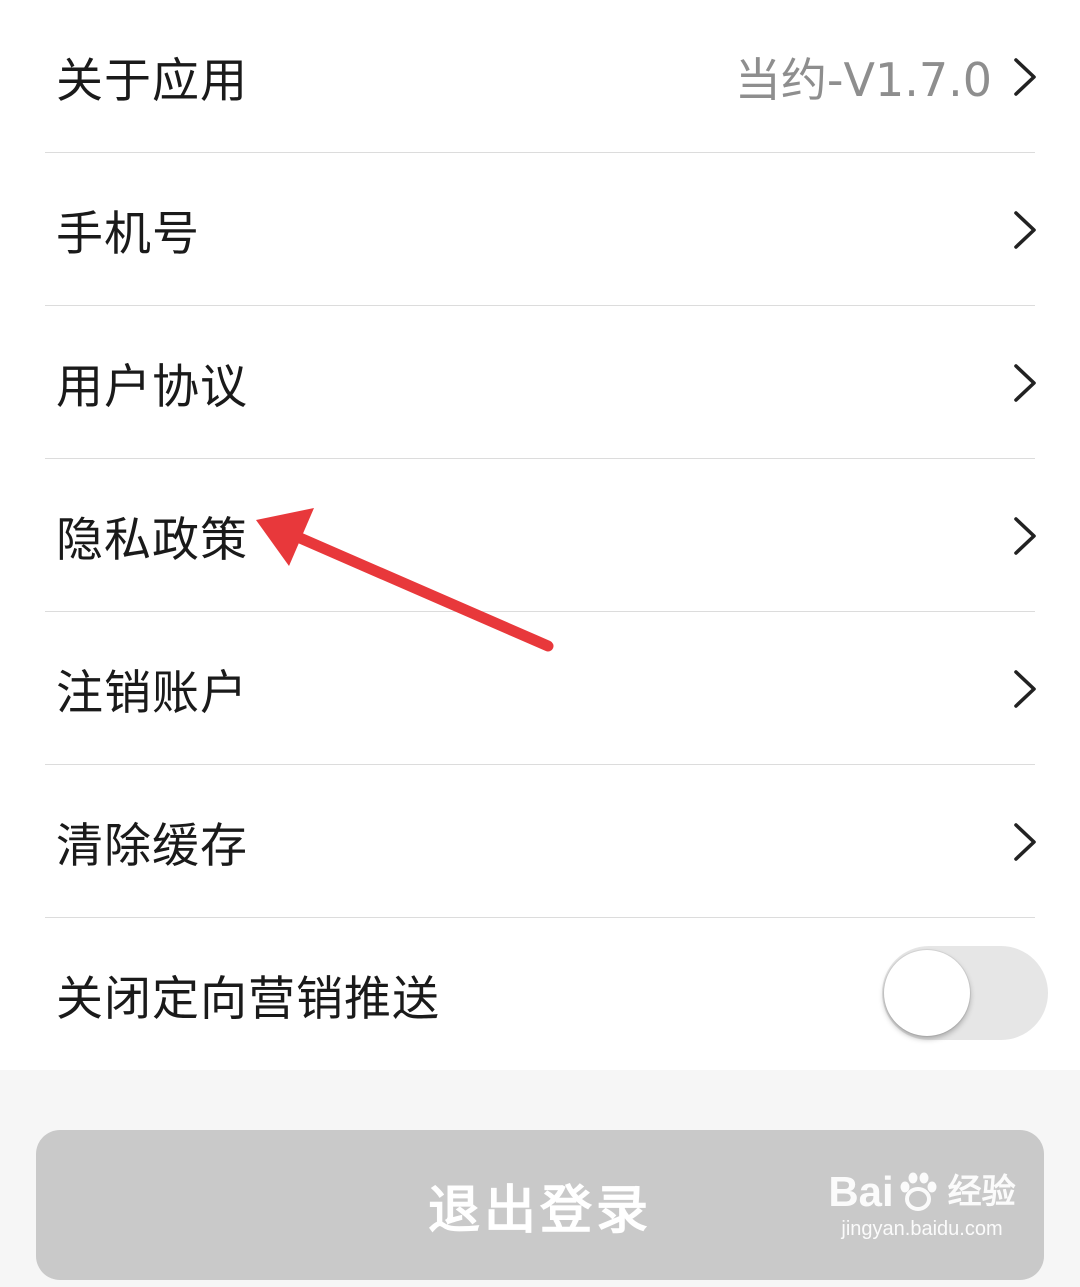 The image size is (1080, 1287). Describe the element at coordinates (152, 846) in the screenshot. I see `settings-item-label: 清除缓存` at that location.